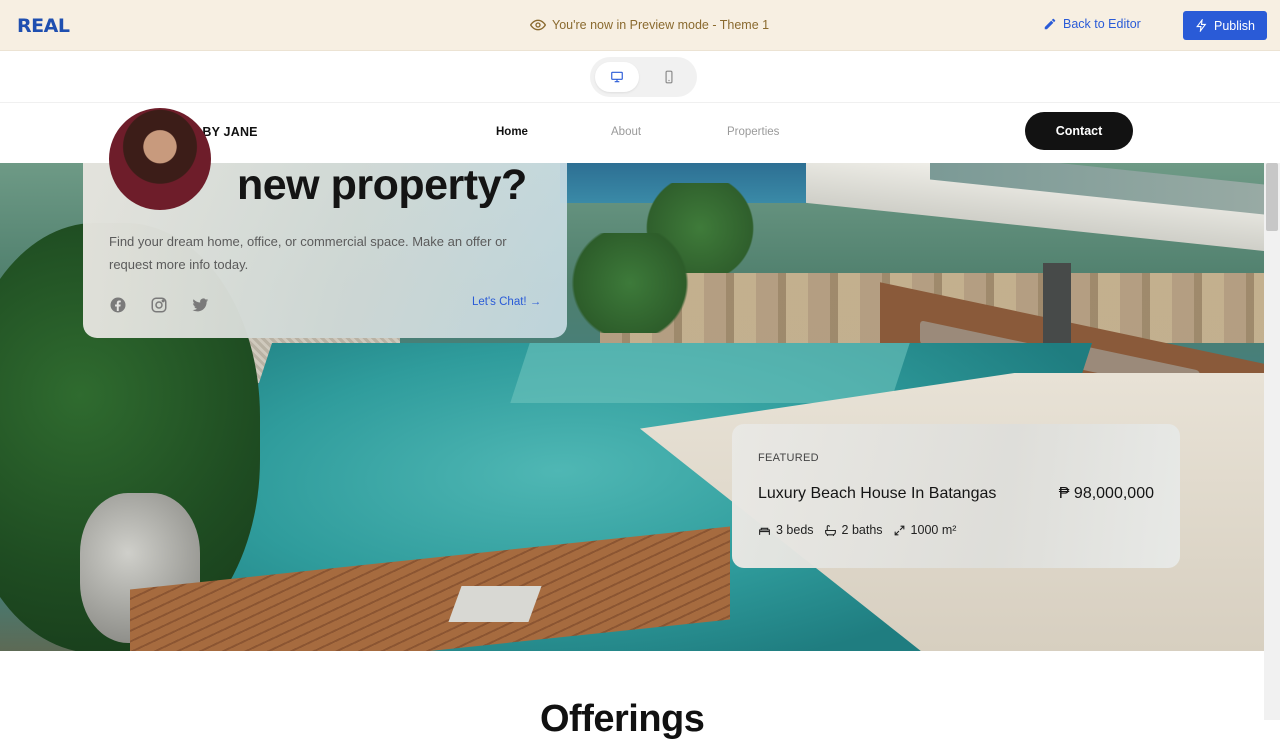 This screenshot has height=741, width=1280. I want to click on publish-button: Publish, so click(1225, 25).